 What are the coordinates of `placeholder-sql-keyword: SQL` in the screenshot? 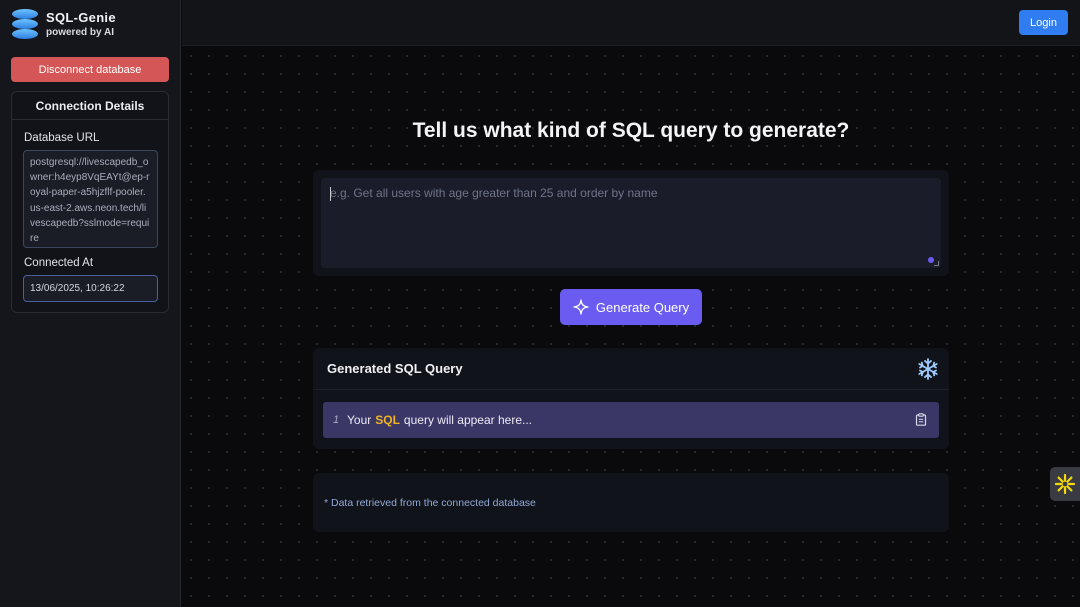 It's located at (387, 420).